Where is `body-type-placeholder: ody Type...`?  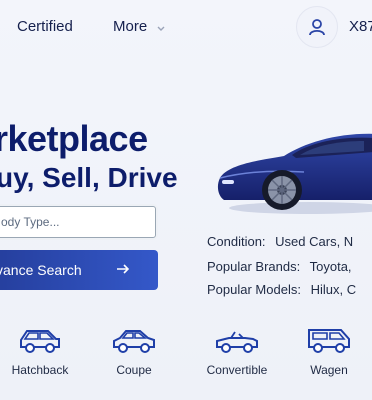 body-type-placeholder: ody Type... is located at coordinates (30, 222).